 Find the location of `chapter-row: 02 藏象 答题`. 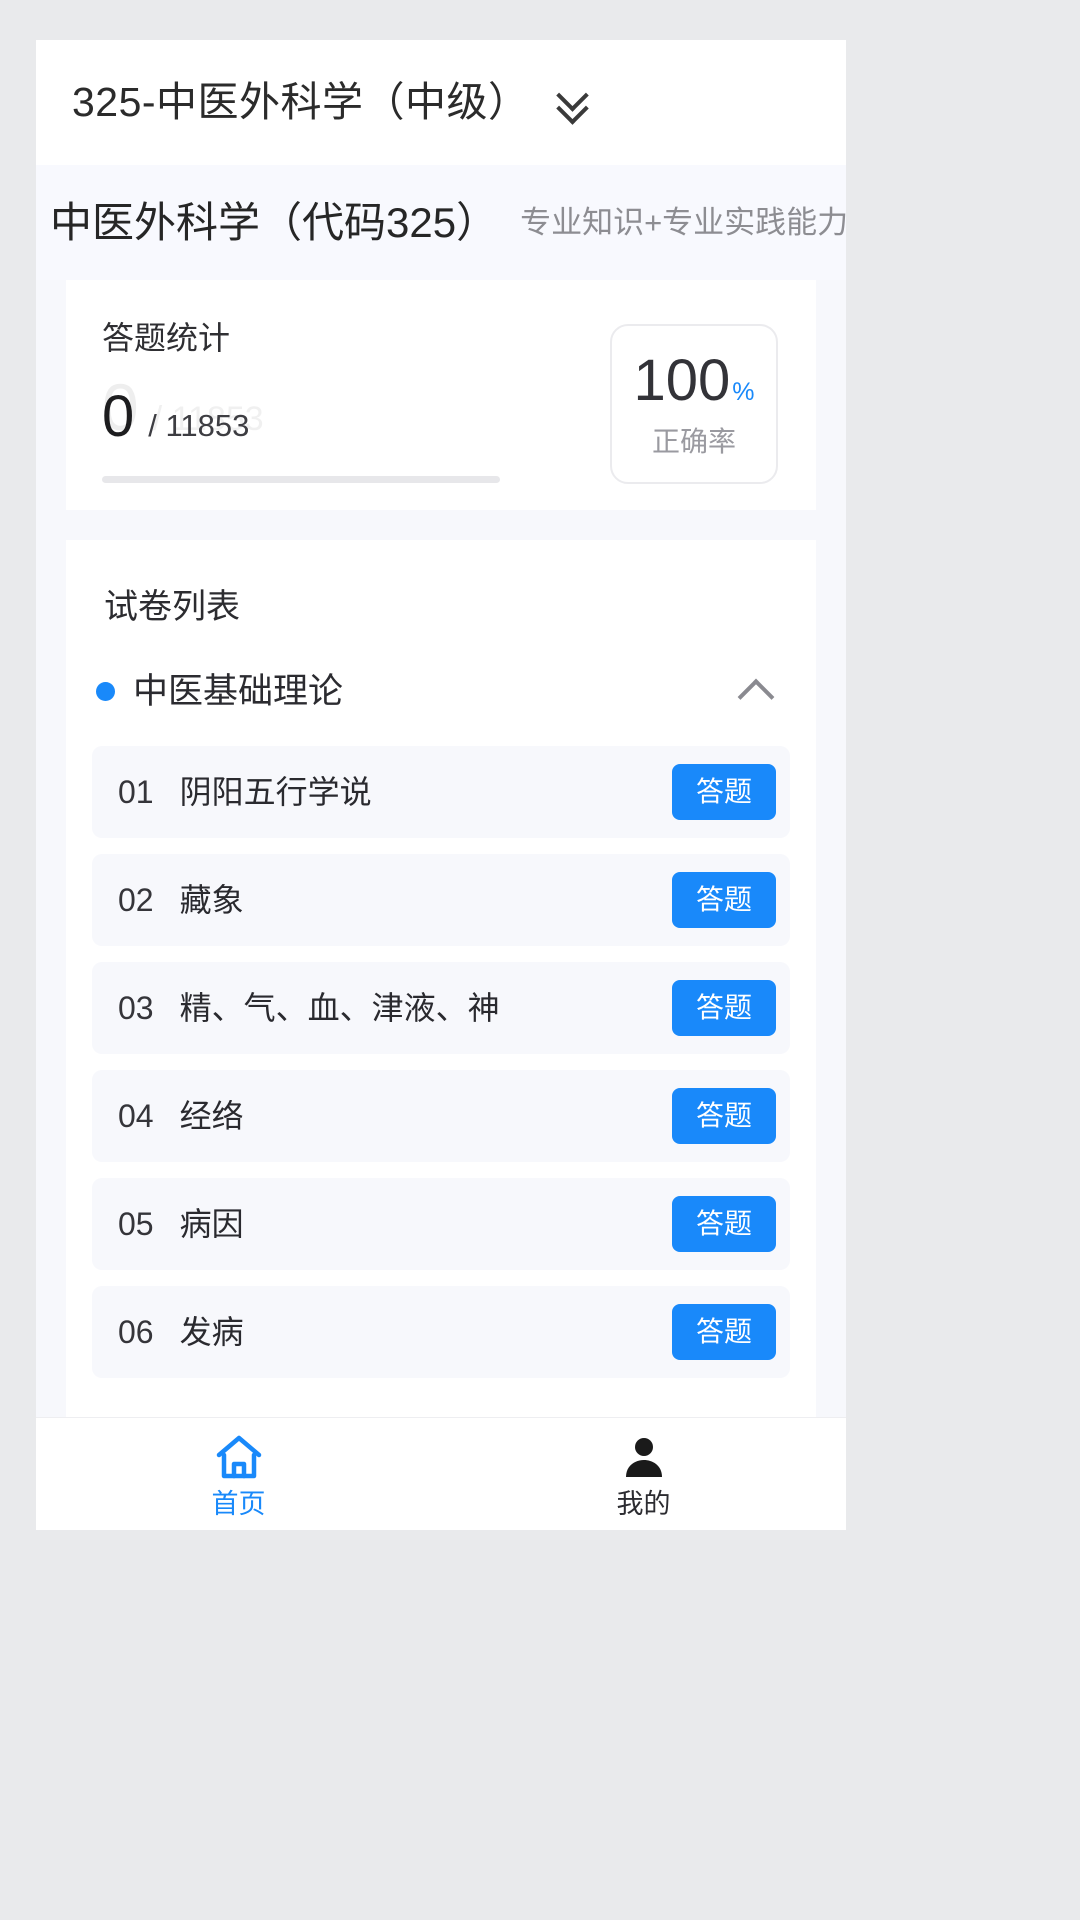

chapter-row: 02 藏象 答题 is located at coordinates (441, 900).